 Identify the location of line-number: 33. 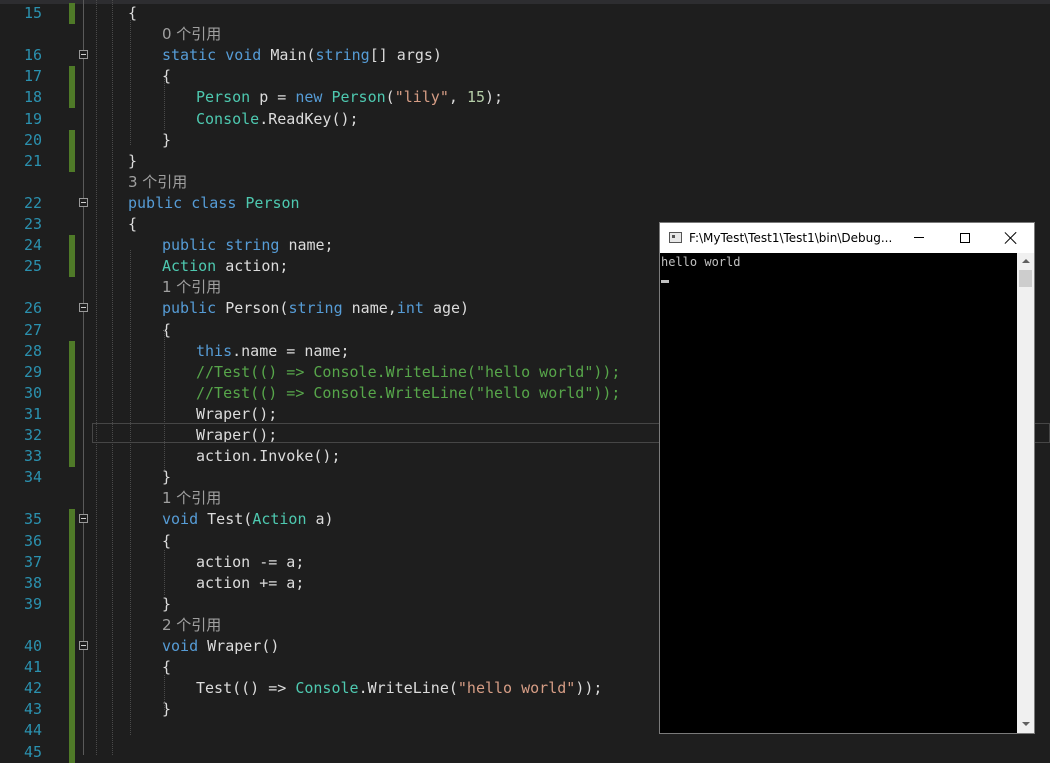
(32, 456).